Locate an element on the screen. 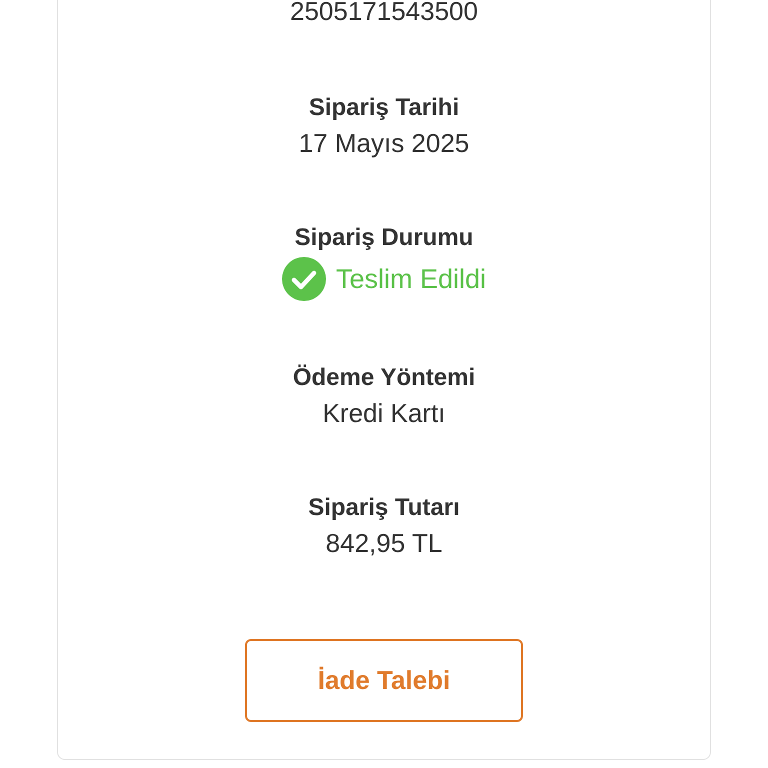  field-label: Sipariş Durumu is located at coordinates (384, 238).